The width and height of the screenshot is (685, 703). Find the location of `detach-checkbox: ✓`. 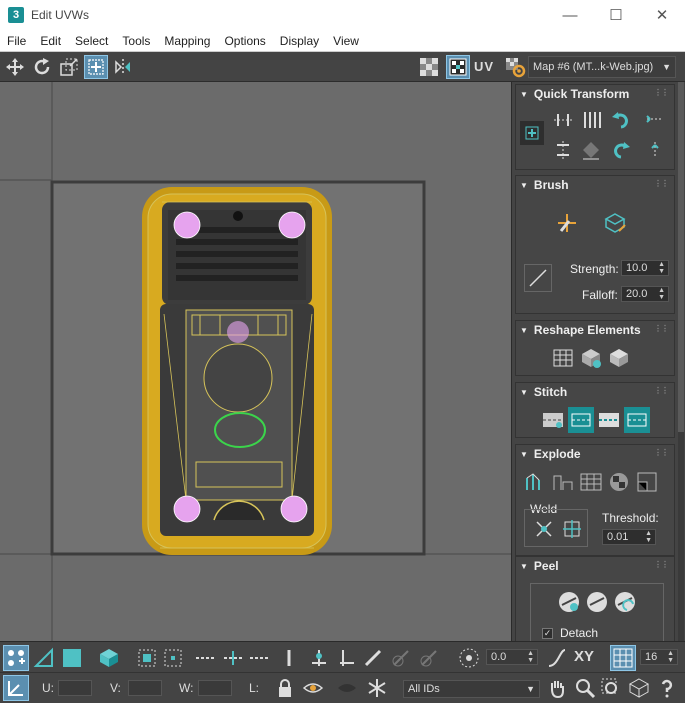

detach-checkbox: ✓ is located at coordinates (547, 633).